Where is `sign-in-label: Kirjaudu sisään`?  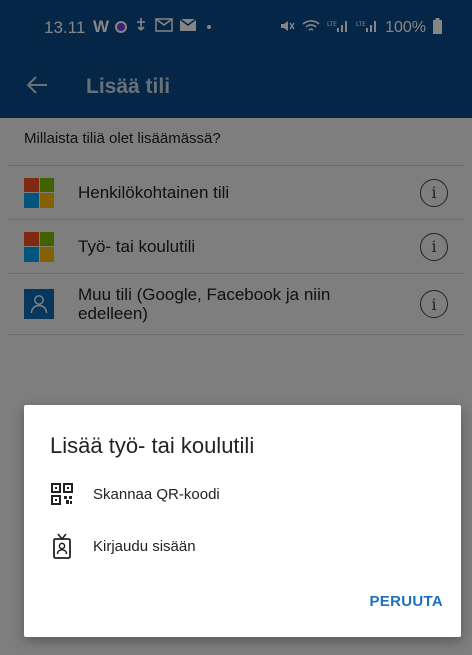 sign-in-label: Kirjaudu sisään is located at coordinates (144, 546).